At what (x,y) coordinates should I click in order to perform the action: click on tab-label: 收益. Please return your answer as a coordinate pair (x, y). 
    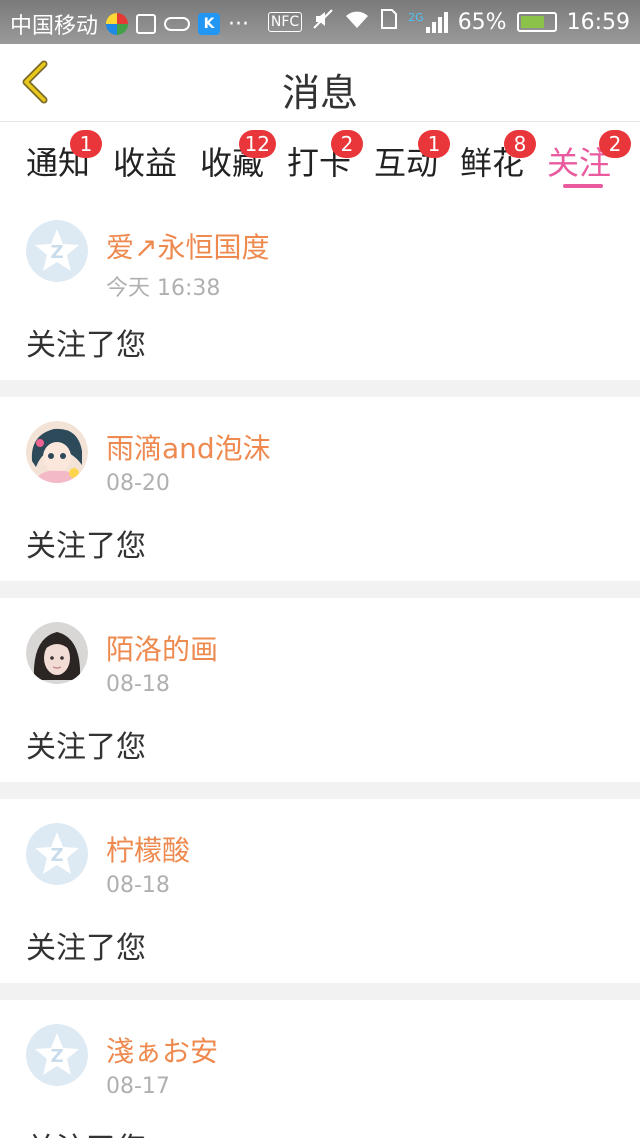
    Looking at the image, I should click on (145, 163).